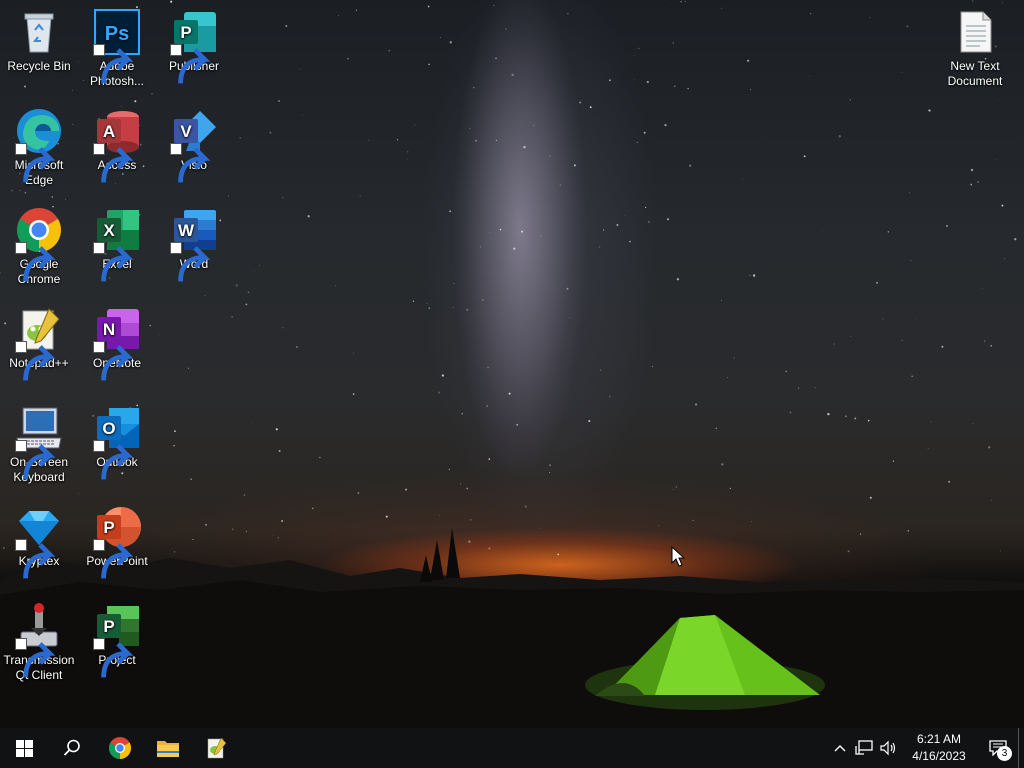 The image size is (1024, 768). Describe the element at coordinates (975, 45) in the screenshot. I see `new-text-document-shortcut: New Text Document` at that location.